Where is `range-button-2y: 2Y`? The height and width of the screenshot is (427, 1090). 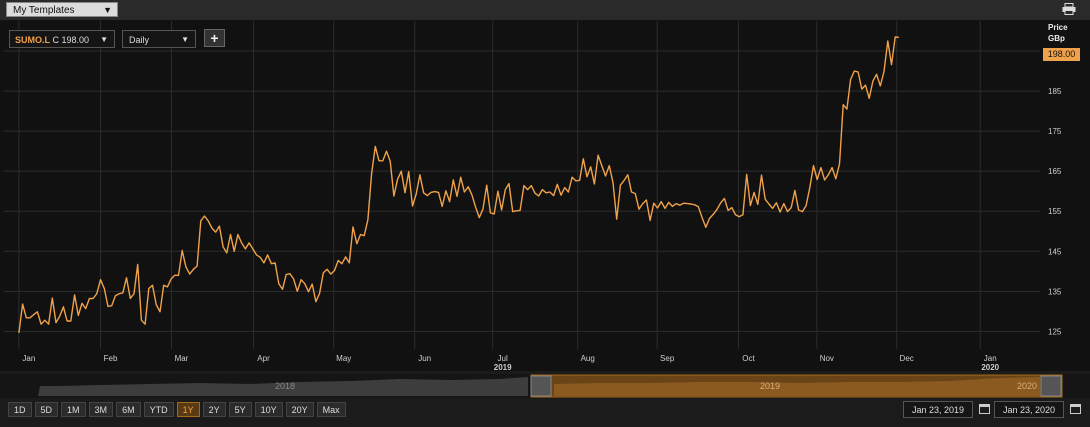 range-button-2y: 2Y is located at coordinates (214, 409).